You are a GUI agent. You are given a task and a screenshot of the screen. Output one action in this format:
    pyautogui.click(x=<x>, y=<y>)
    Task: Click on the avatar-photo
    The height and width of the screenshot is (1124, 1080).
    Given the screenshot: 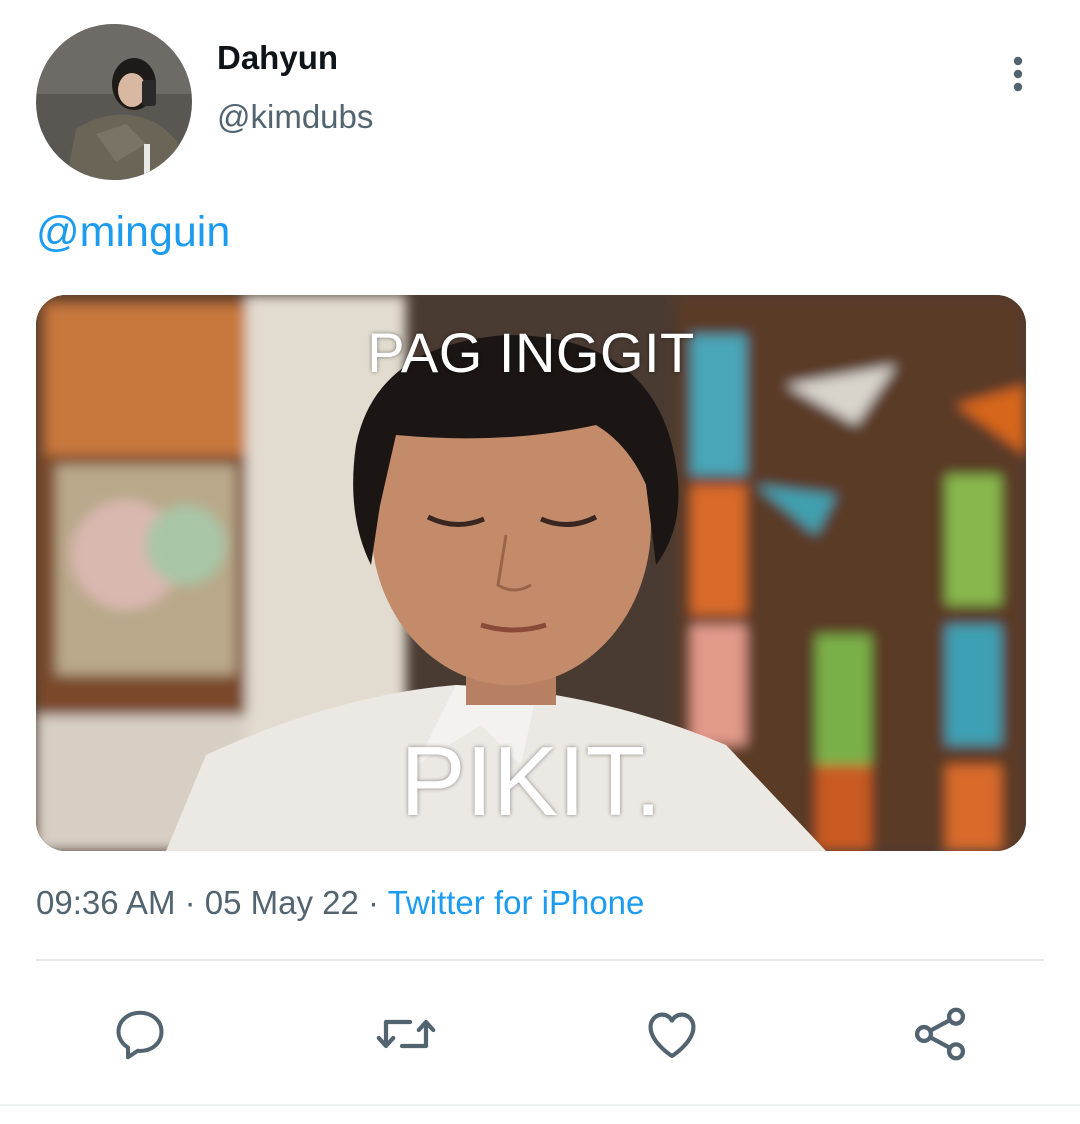 What is the action you would take?
    pyautogui.click(x=114, y=102)
    